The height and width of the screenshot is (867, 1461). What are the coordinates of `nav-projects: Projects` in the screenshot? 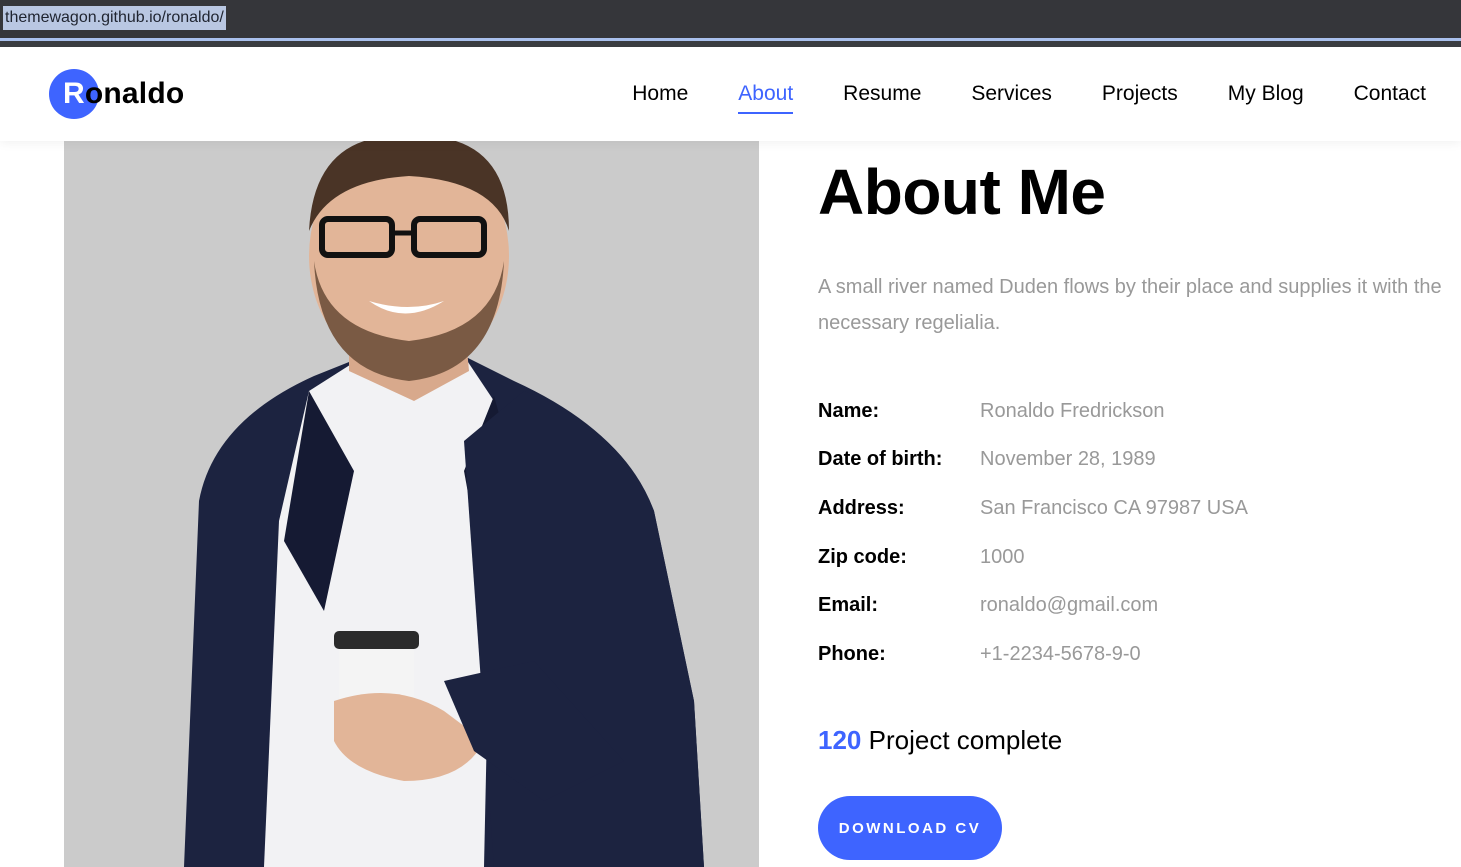 It's located at (1140, 94).